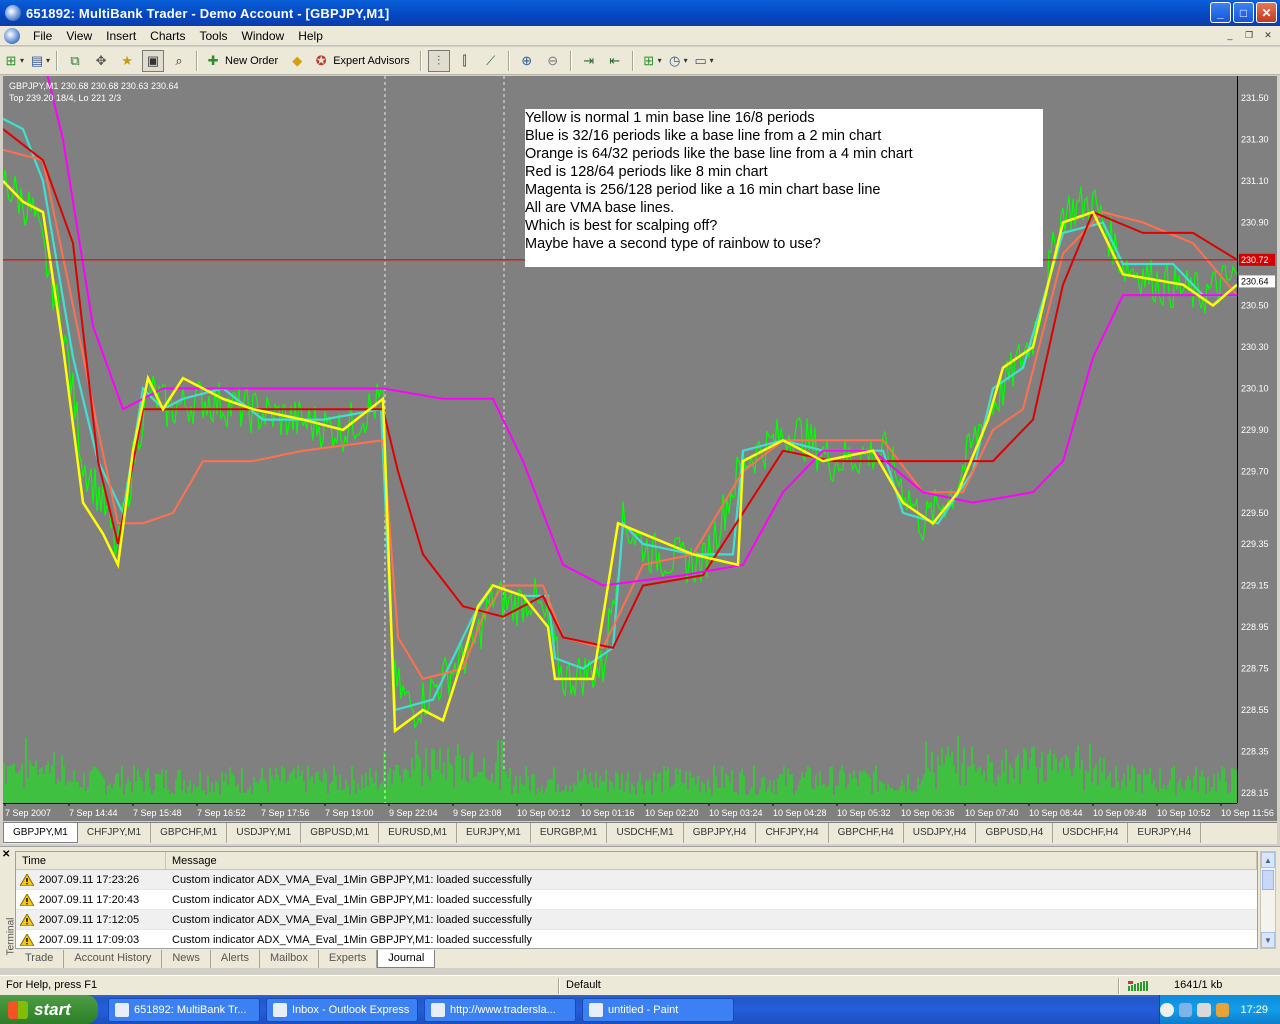 This screenshot has width=1280, height=1024. What do you see at coordinates (1015, 833) in the screenshot?
I see `chart-tab: GBPUSD,H4` at bounding box center [1015, 833].